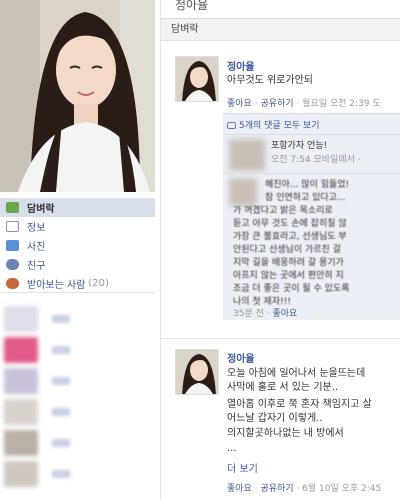  What do you see at coordinates (12, 245) in the screenshot?
I see `photos-icon` at bounding box center [12, 245].